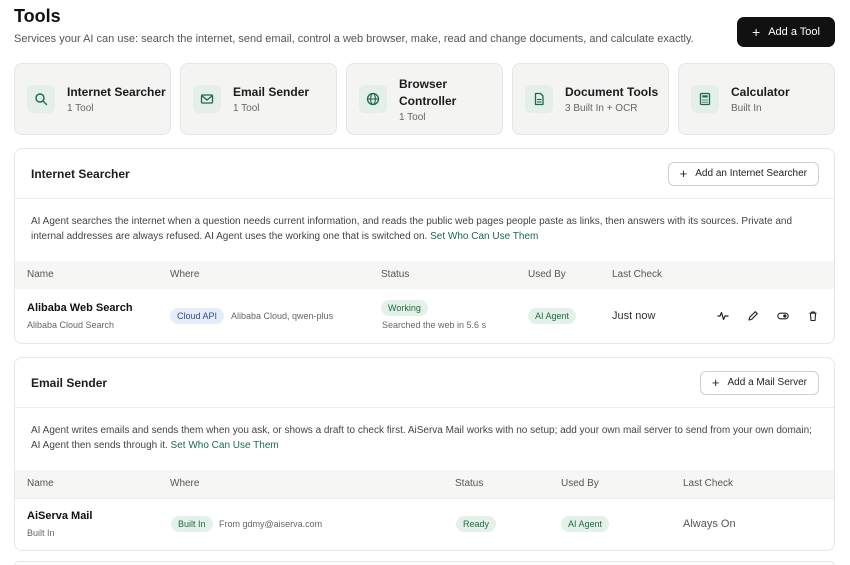  I want to click on card-name: Browser Controller, so click(428, 92).